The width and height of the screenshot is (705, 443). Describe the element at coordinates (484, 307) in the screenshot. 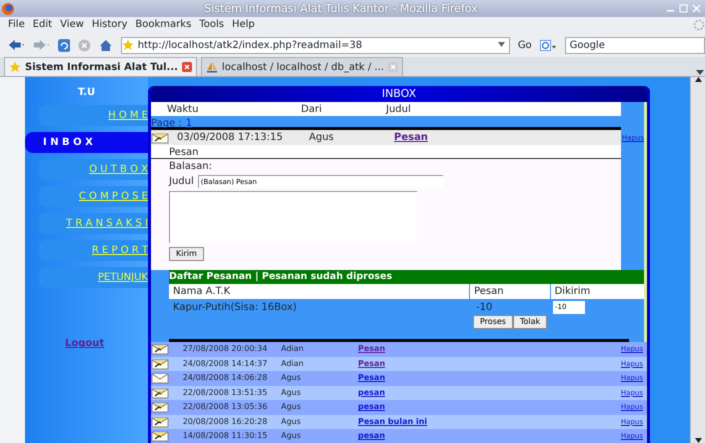

I see `ordered-quantity: -10` at that location.